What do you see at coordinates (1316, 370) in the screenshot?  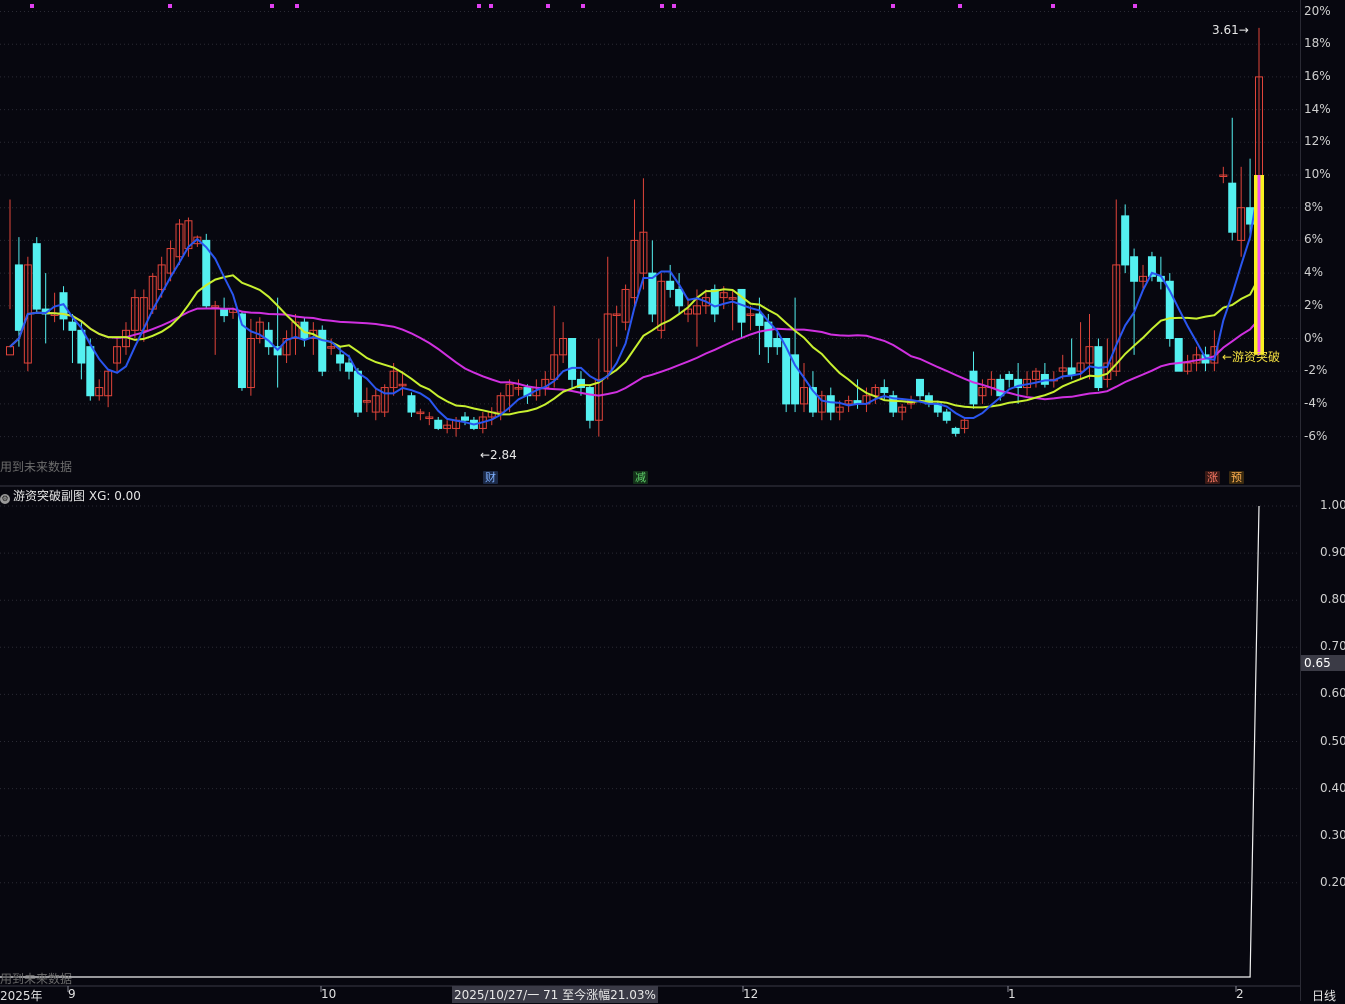 I see `y-tick-label: -2%` at bounding box center [1316, 370].